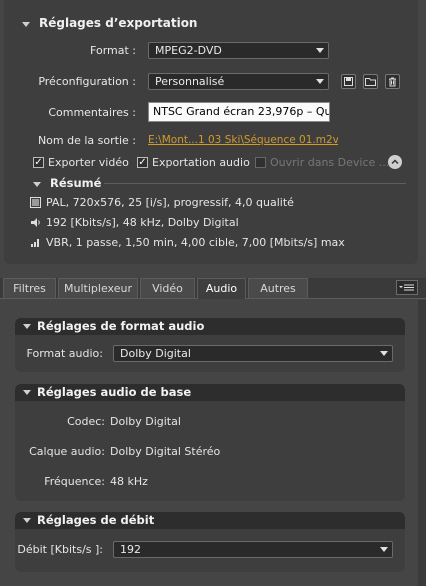  I want to click on frequency-label: Fréquence:, so click(74, 481).